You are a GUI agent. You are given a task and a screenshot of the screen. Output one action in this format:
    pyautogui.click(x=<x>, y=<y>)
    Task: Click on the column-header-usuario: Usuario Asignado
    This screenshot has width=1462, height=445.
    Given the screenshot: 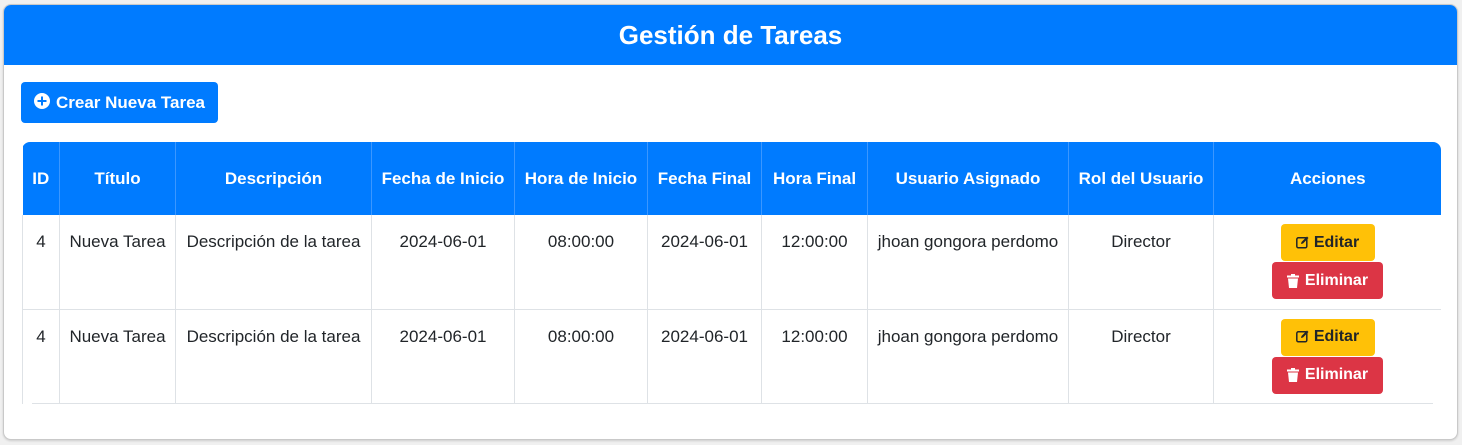 What is the action you would take?
    pyautogui.click(x=968, y=178)
    